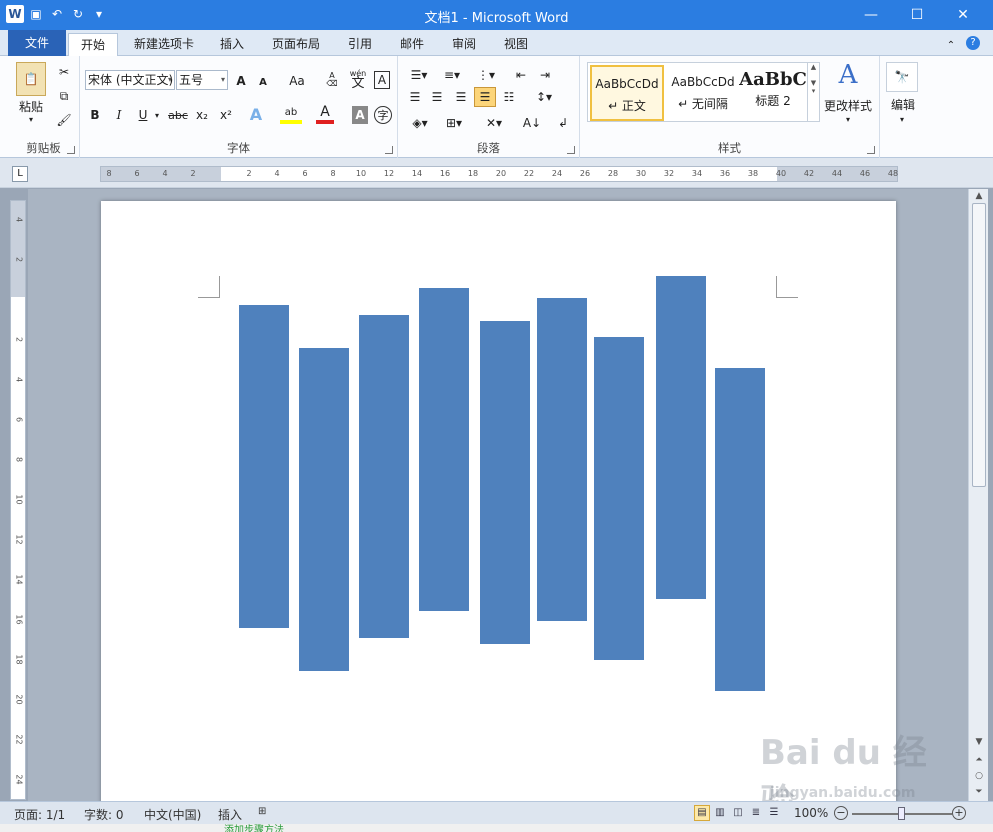 Image resolution: width=993 pixels, height=832 pixels. What do you see at coordinates (951, 46) in the screenshot?
I see `collapse-ribbon-icon: ⌃` at bounding box center [951, 46].